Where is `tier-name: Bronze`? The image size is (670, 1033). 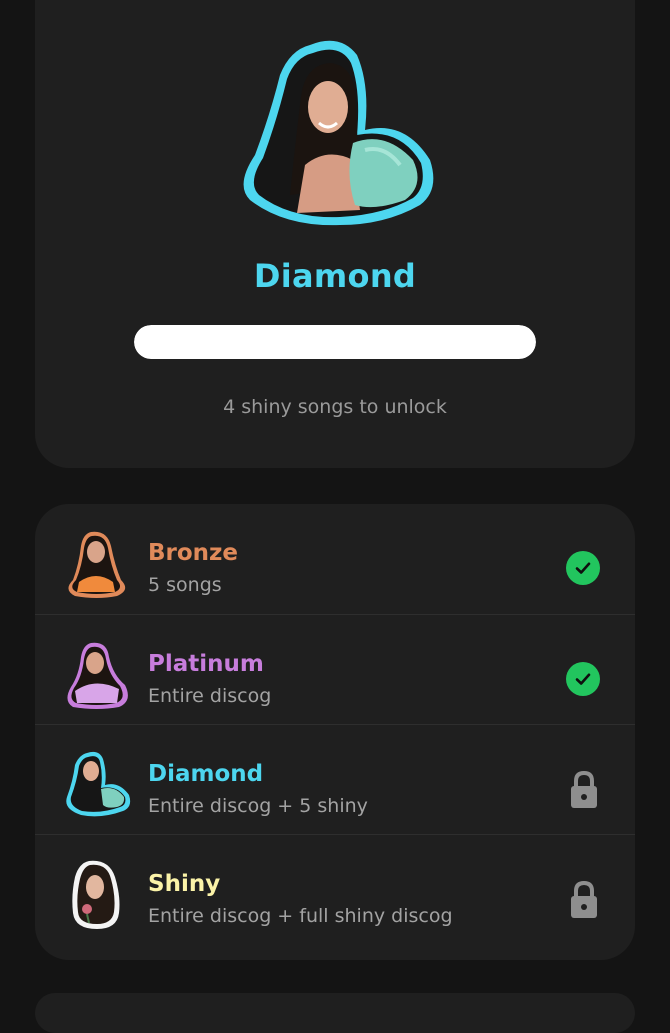 tier-name: Bronze is located at coordinates (193, 553).